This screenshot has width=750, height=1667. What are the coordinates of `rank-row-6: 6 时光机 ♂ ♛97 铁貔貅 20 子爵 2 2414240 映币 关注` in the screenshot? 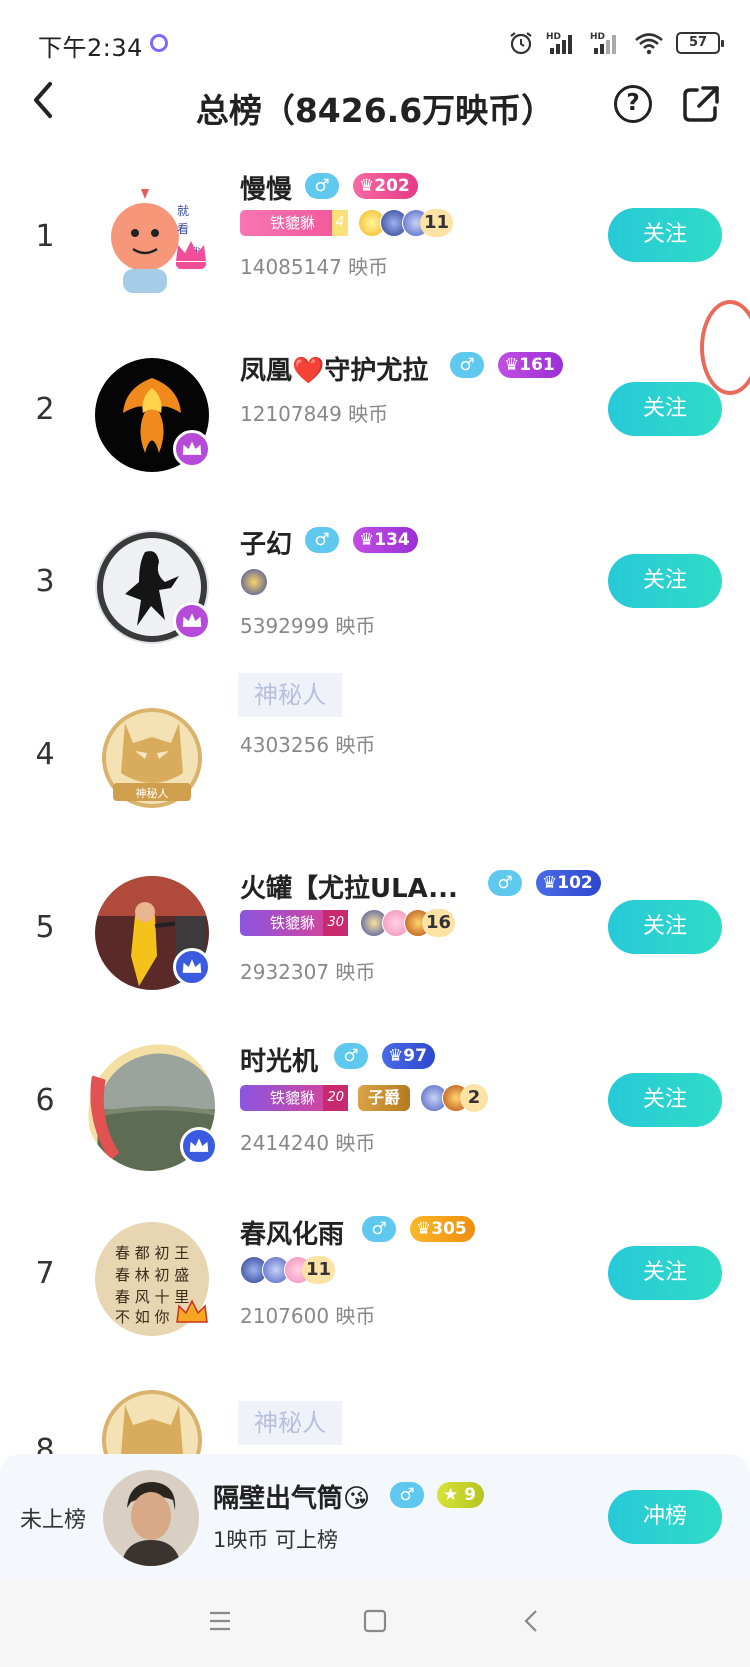 It's located at (375, 1099).